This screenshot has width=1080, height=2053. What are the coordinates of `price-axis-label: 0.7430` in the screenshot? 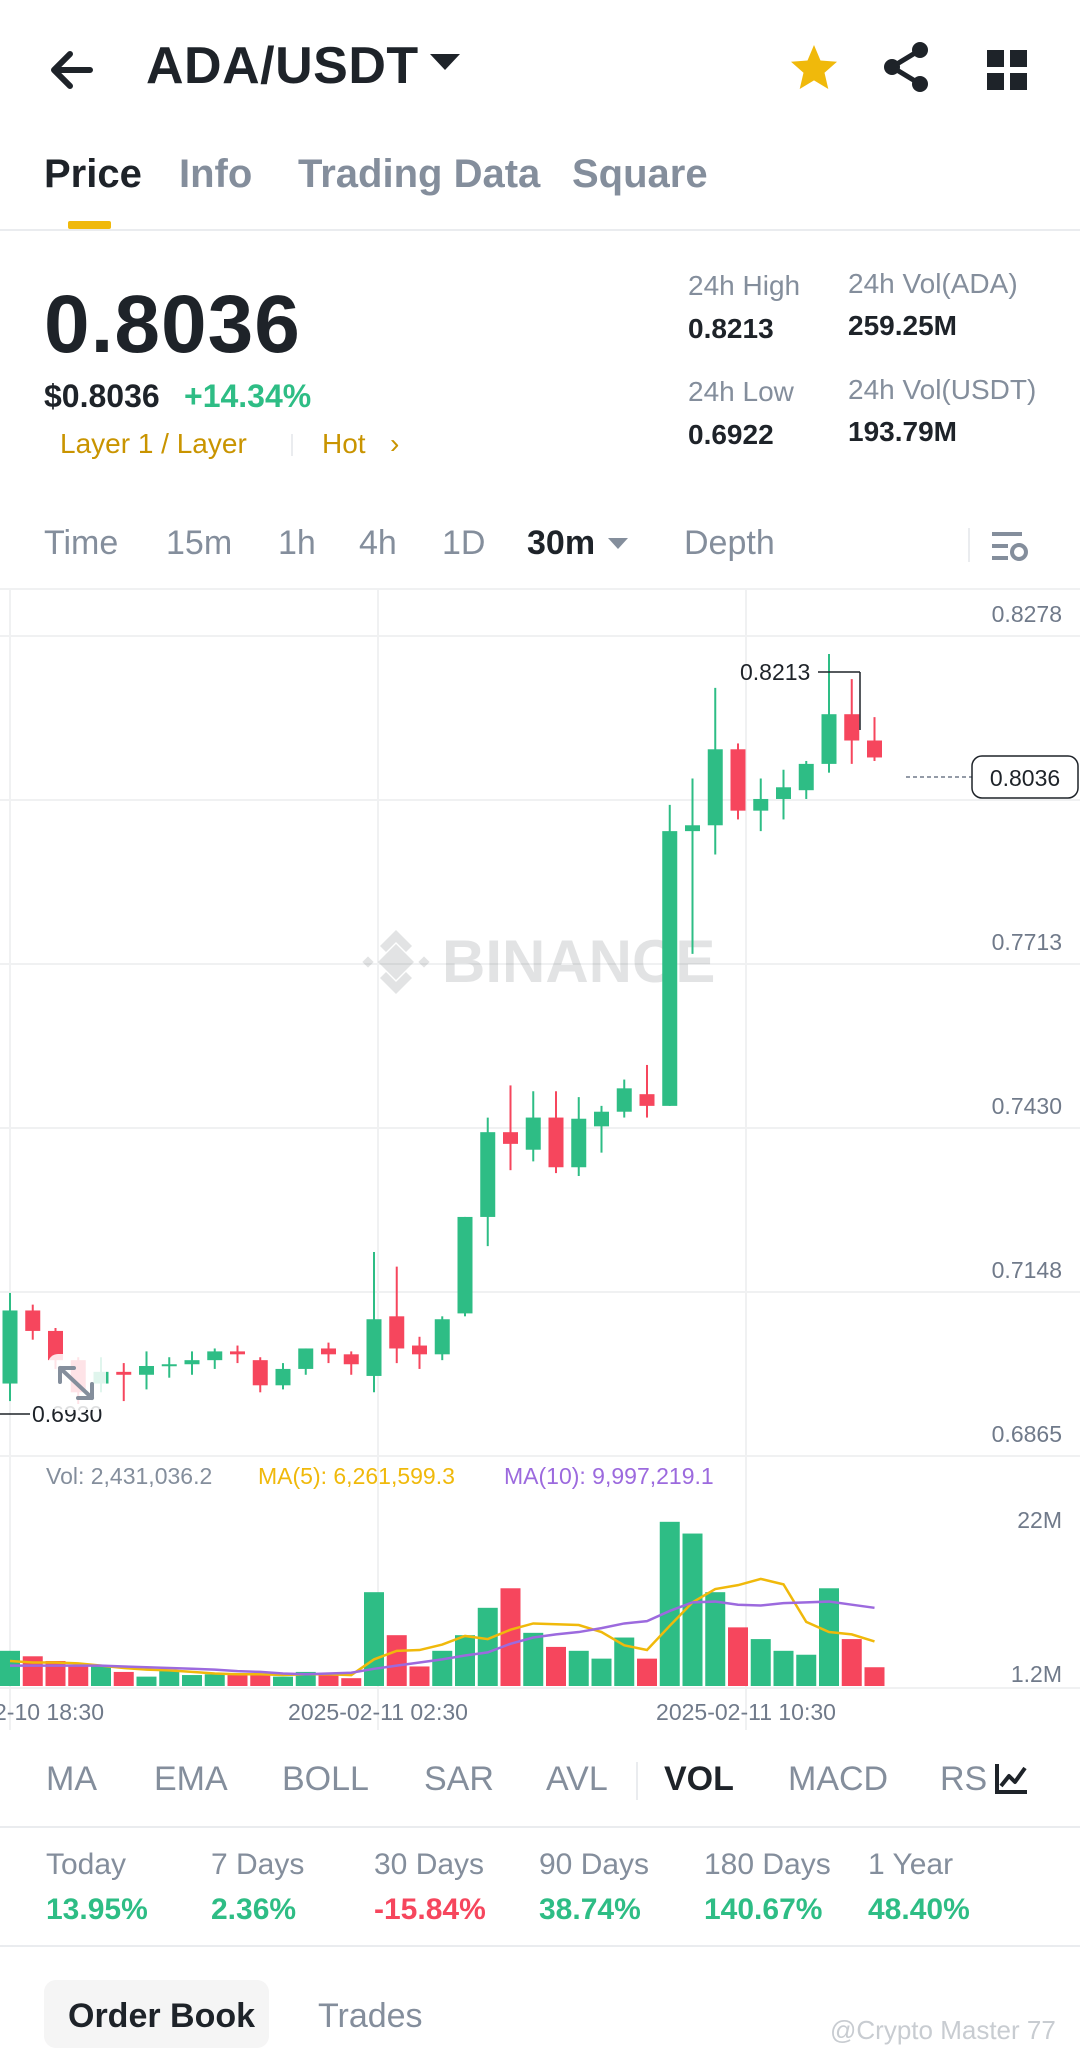 It's located at (1027, 1106).